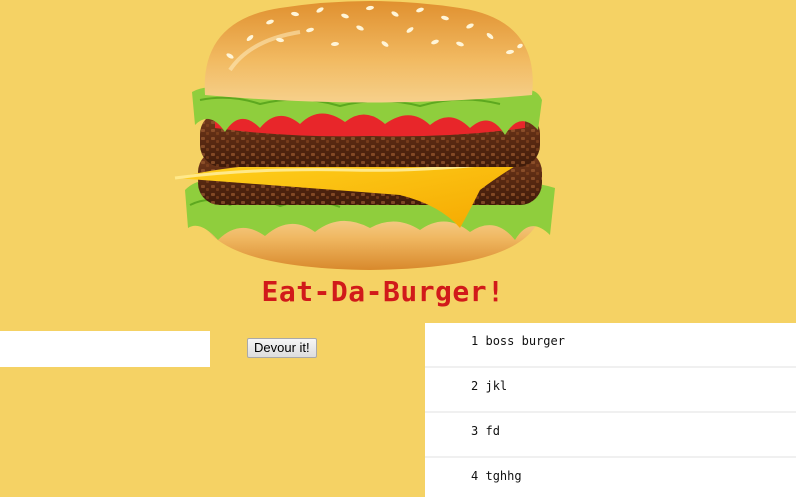  Describe the element at coordinates (105, 349) in the screenshot. I see `burger-name-input` at that location.